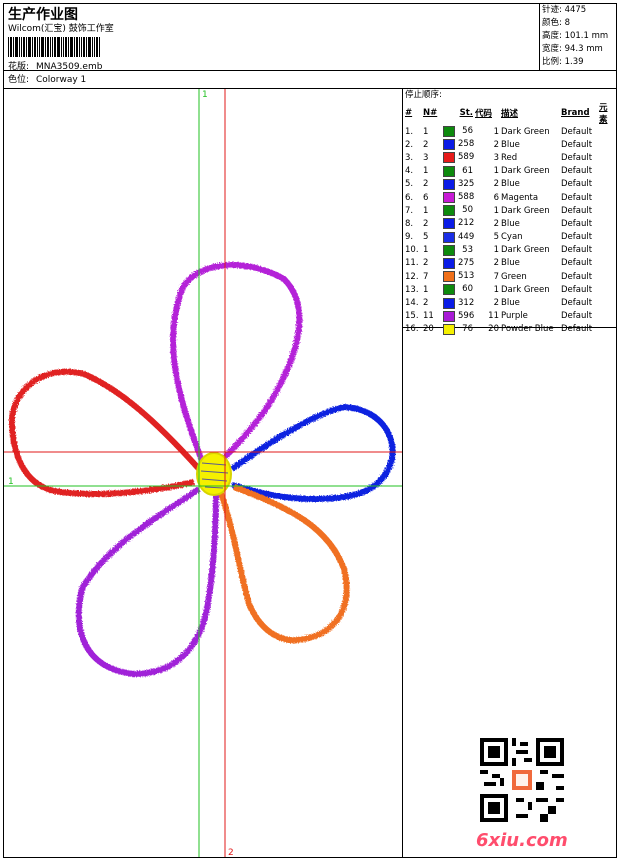 This screenshot has width=620, height=860. What do you see at coordinates (466, 113) in the screenshot?
I see `col-stitches: St.` at bounding box center [466, 113].